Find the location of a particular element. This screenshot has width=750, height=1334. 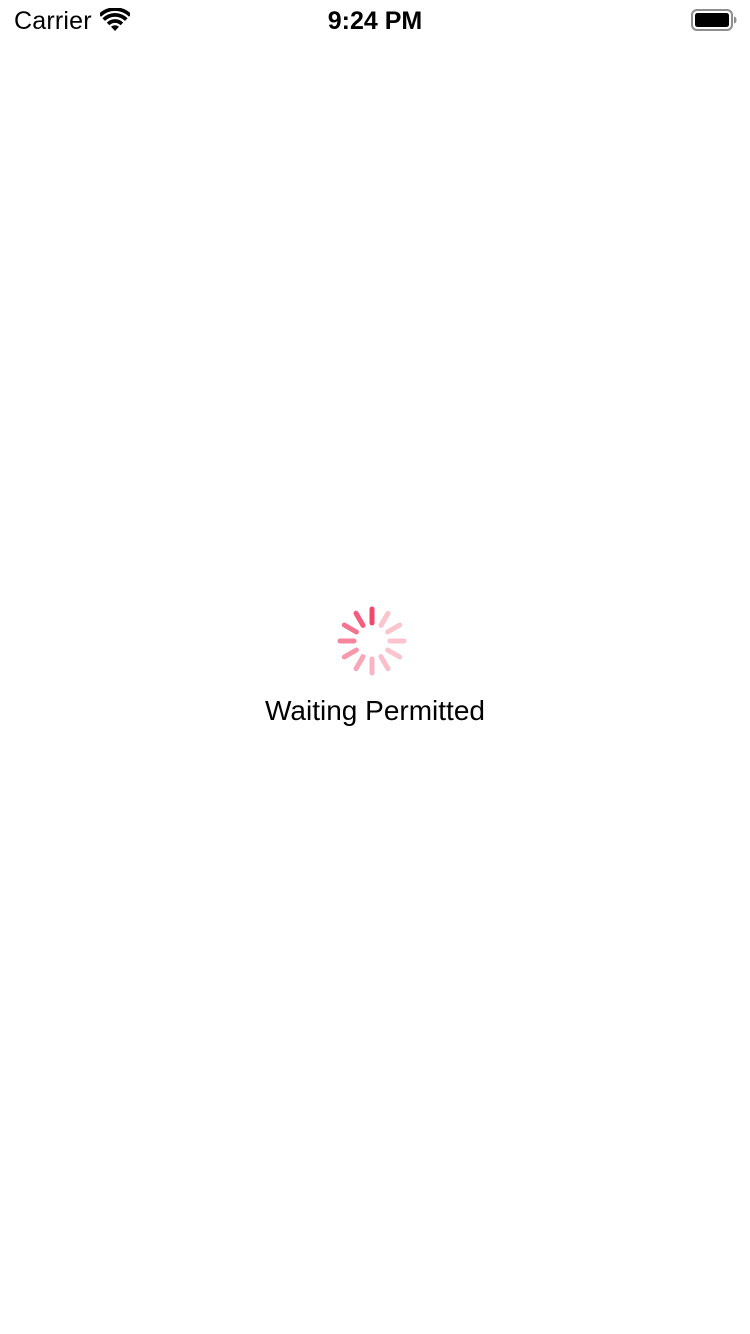

status-time: 9:24 PM is located at coordinates (375, 21).